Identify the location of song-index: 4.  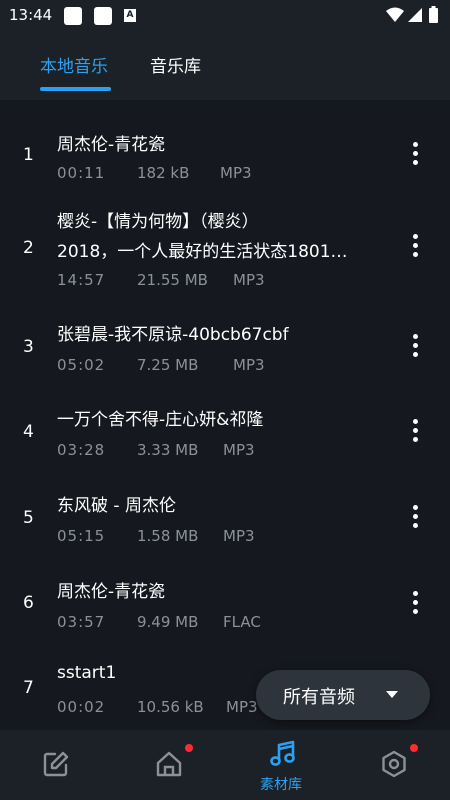
(28, 432).